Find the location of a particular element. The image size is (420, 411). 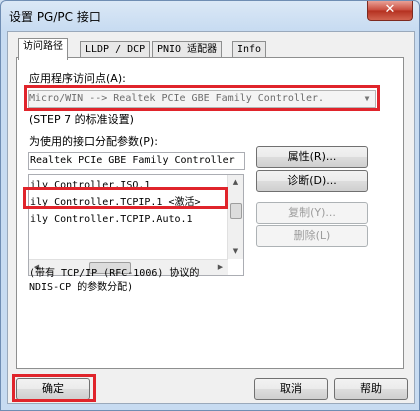

chevron-down-icon: ▼ is located at coordinates (367, 98).